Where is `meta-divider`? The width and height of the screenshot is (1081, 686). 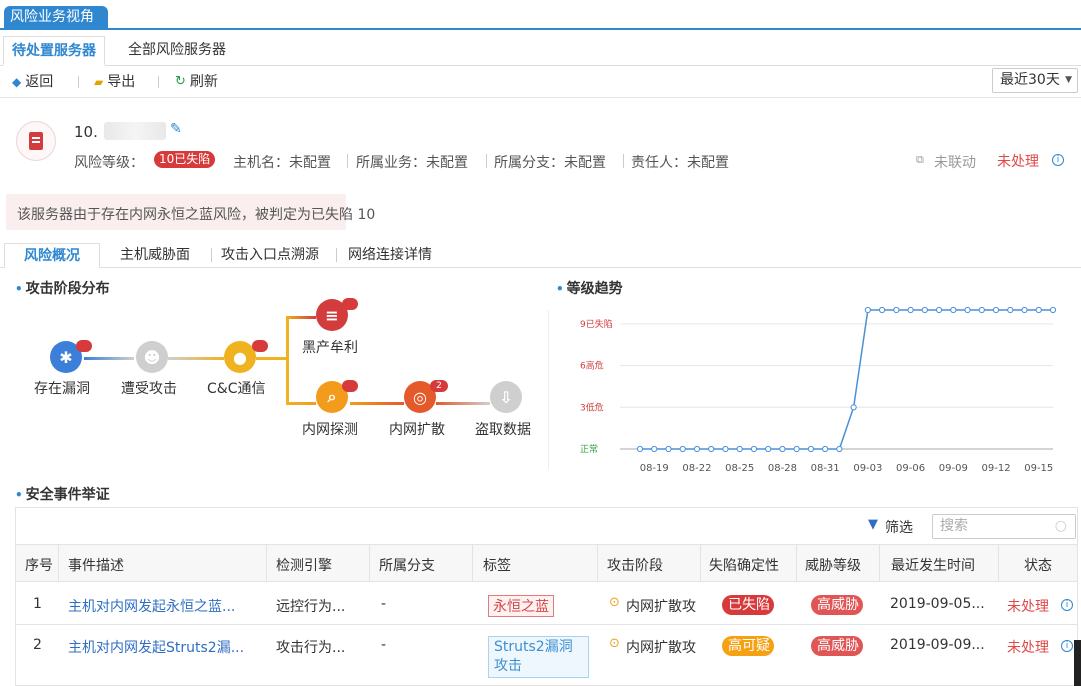
meta-divider is located at coordinates (623, 161).